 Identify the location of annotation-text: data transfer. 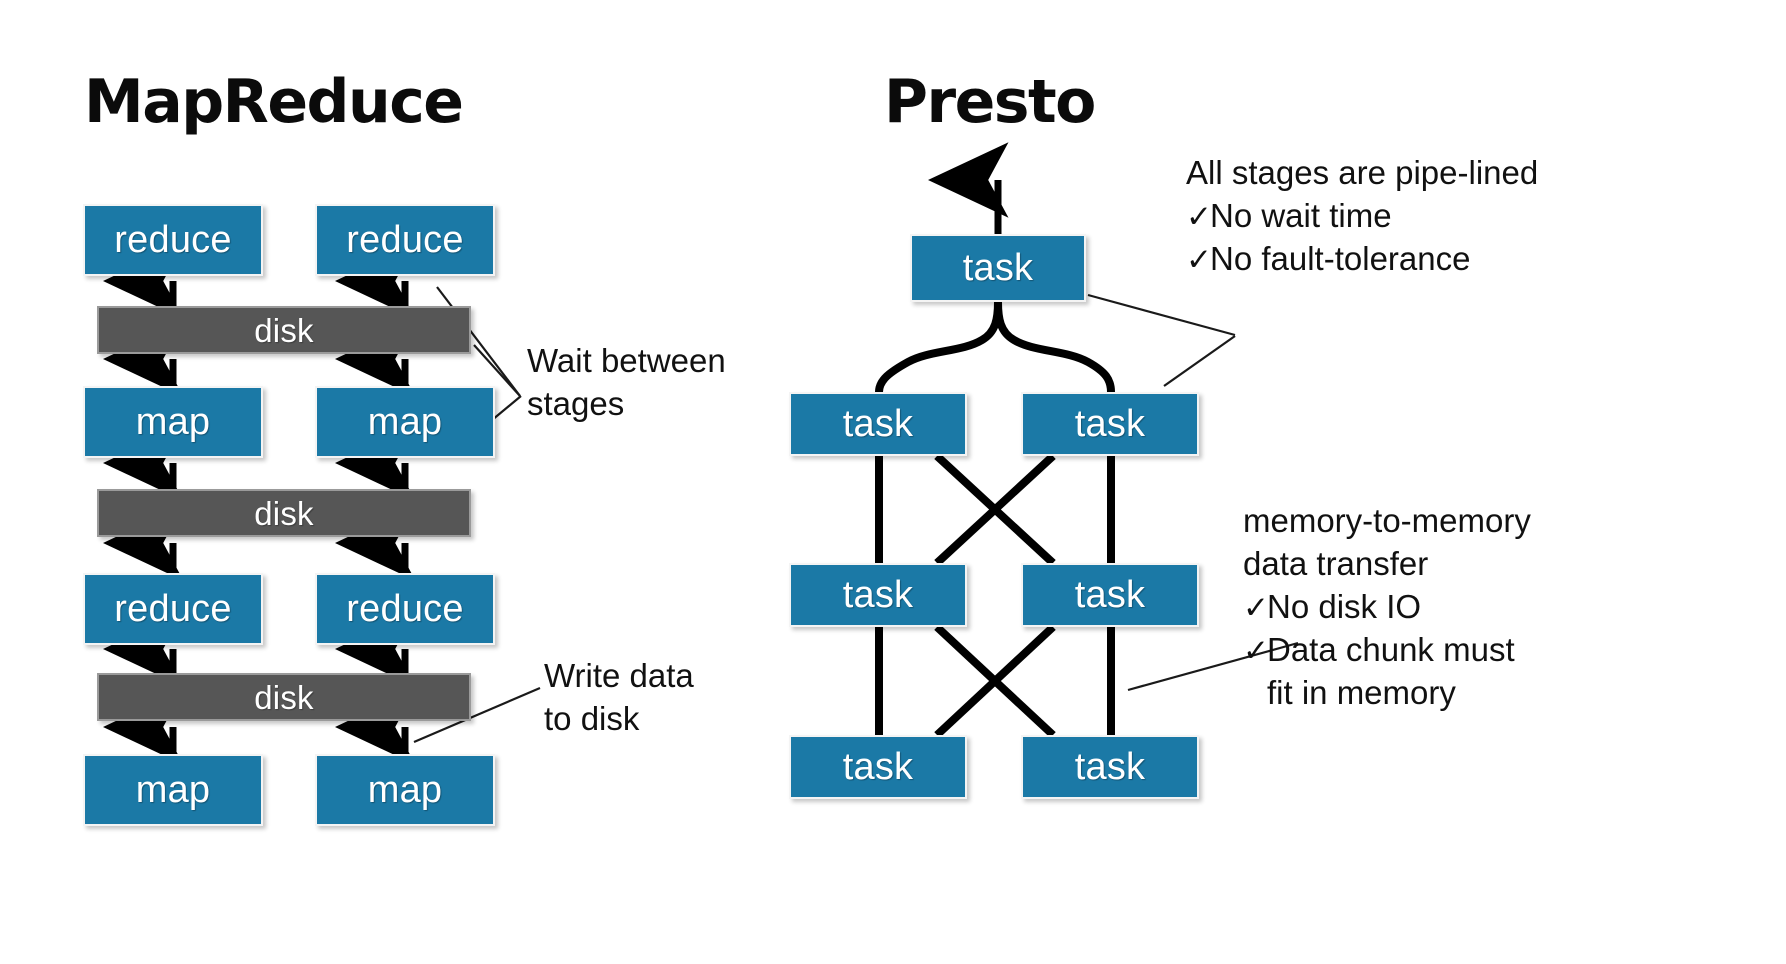
(1336, 563).